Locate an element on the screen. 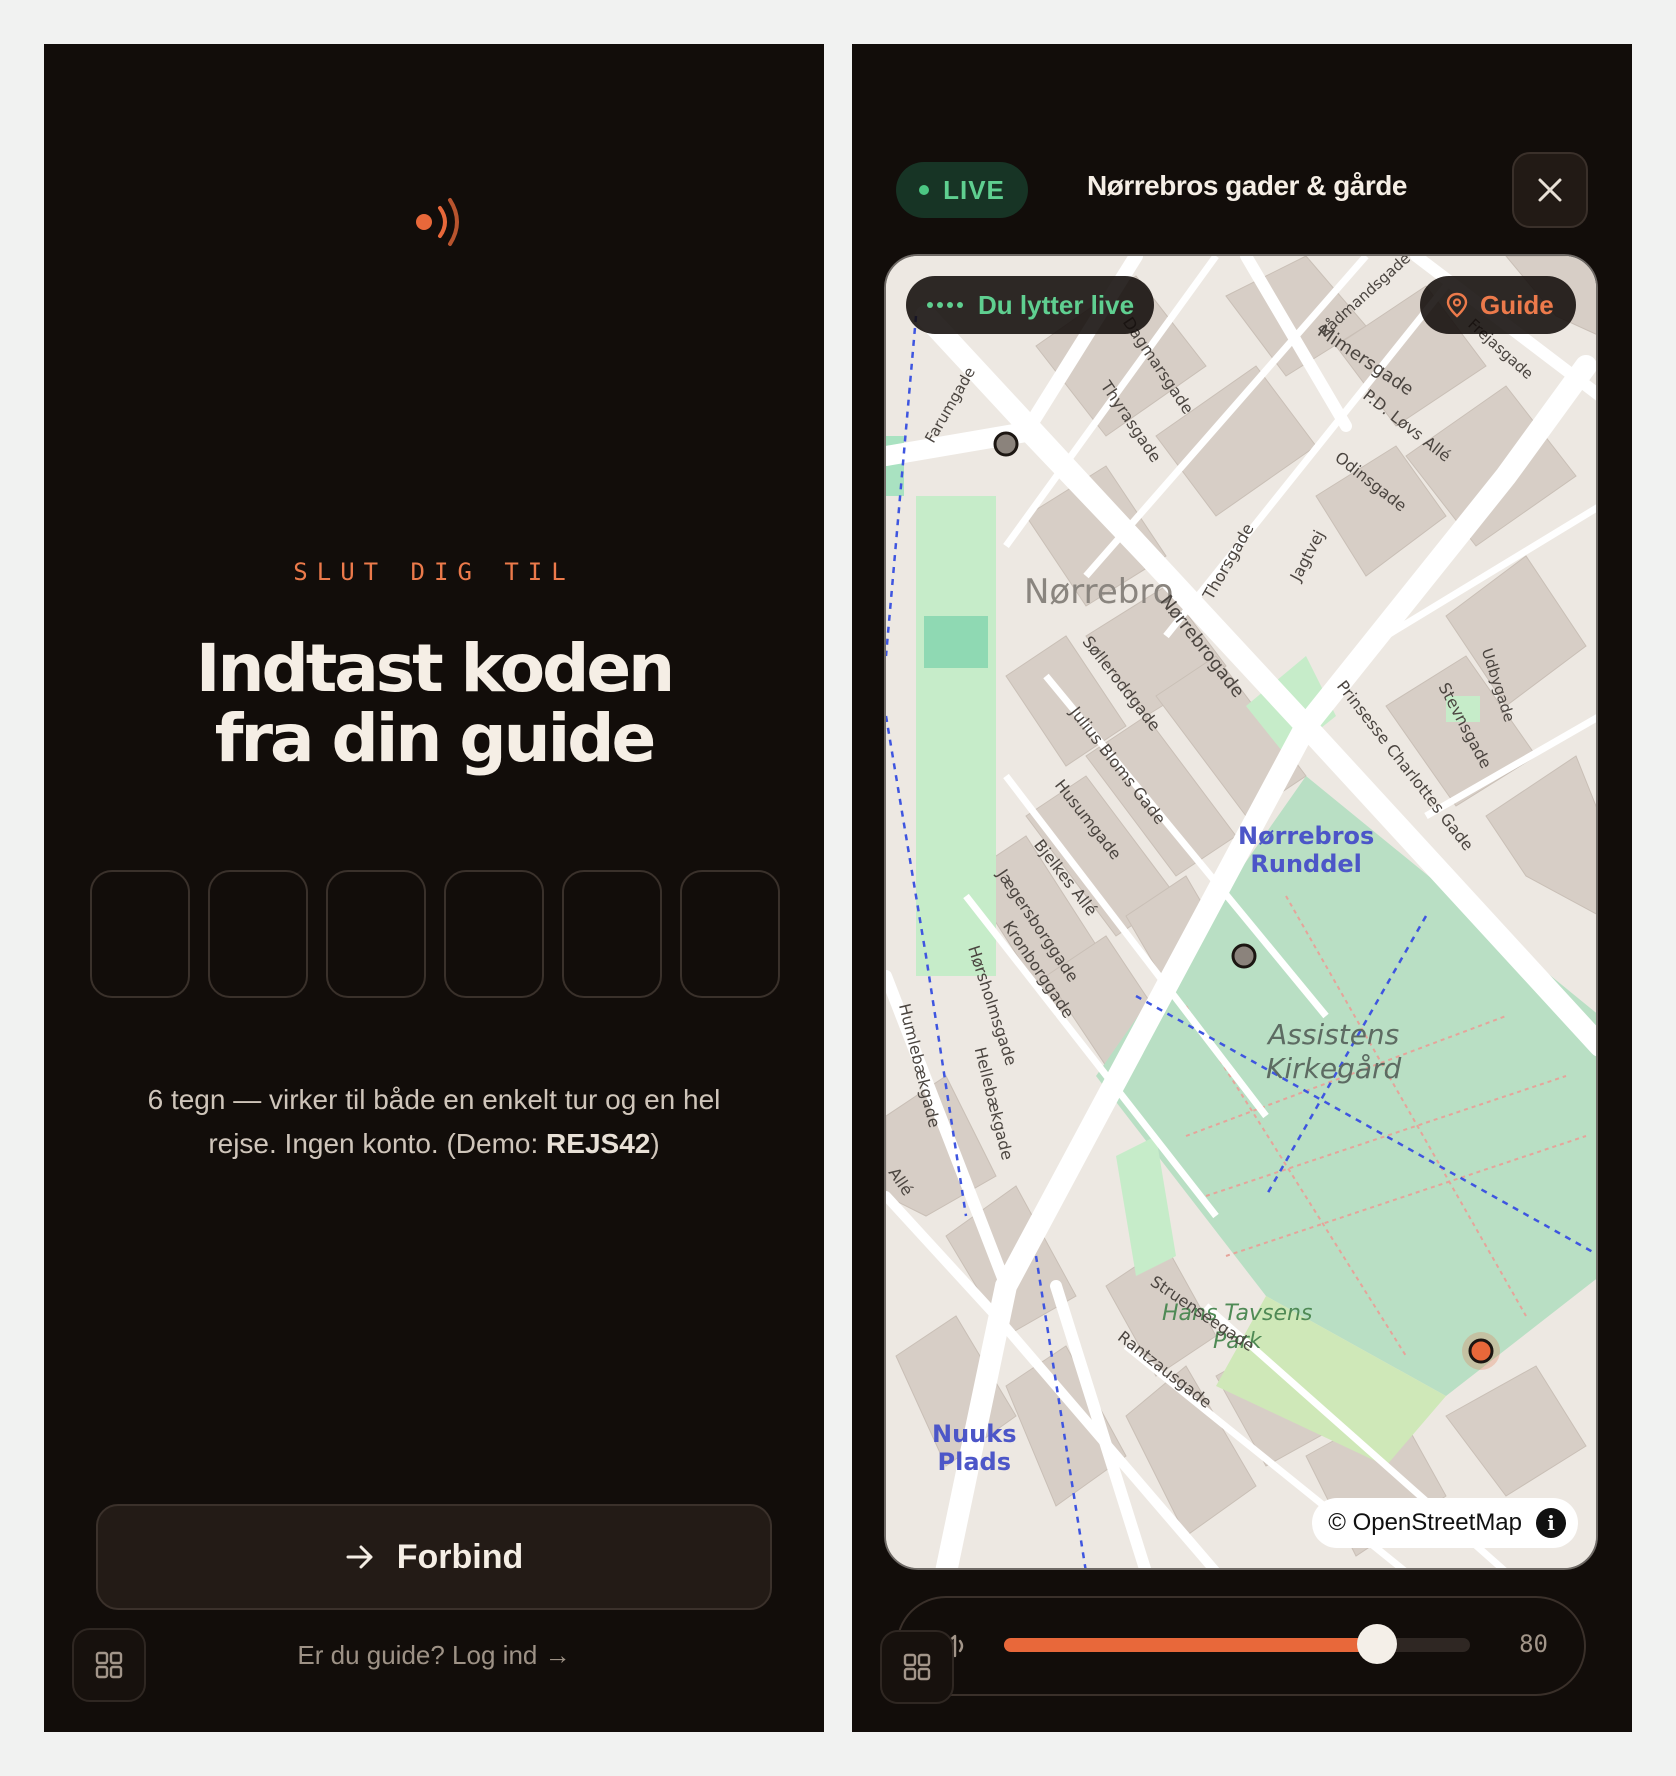 The image size is (1676, 1776). arrow-right-icon is located at coordinates (359, 1557).